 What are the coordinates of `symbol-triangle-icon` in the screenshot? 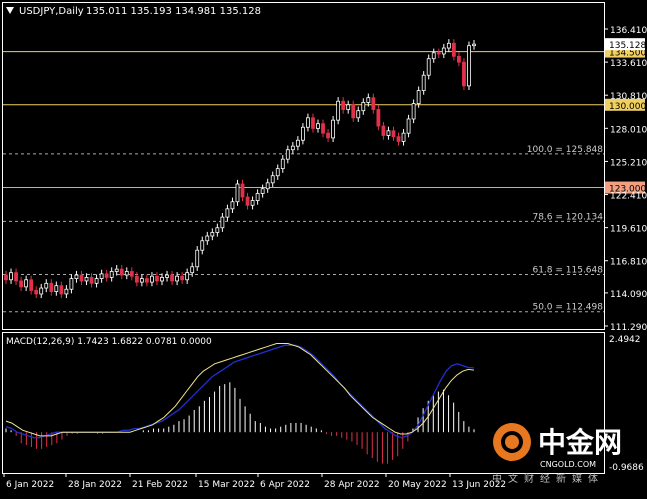 It's located at (10, 10).